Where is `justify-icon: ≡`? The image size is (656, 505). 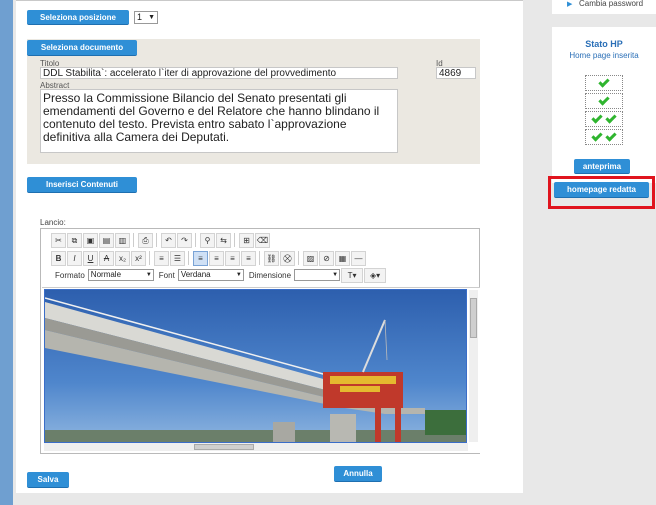 justify-icon: ≡ is located at coordinates (248, 258).